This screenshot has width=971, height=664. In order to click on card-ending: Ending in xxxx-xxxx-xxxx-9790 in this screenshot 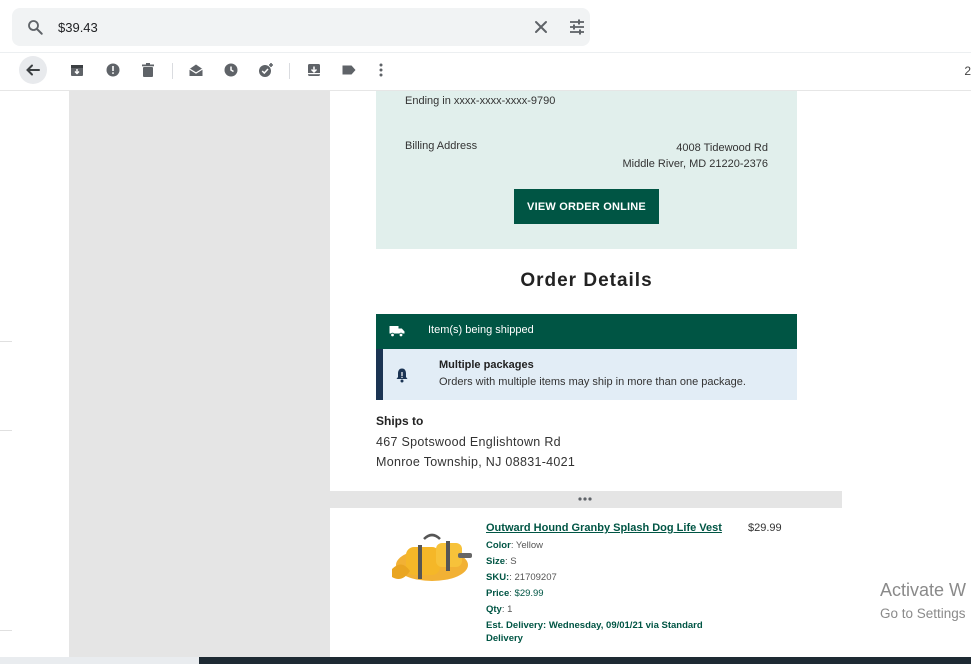, I will do `click(480, 101)`.